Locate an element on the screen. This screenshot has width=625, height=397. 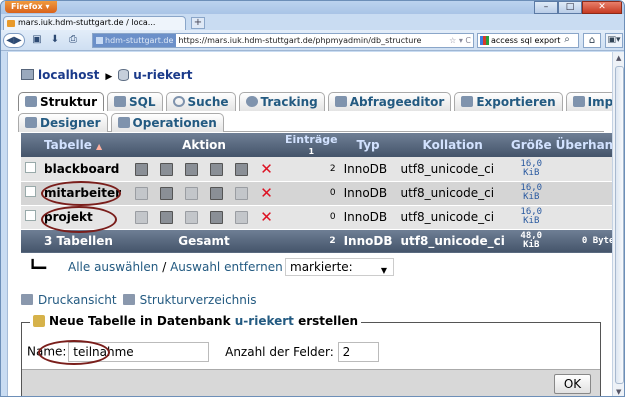
dictionary-icon is located at coordinates (128, 299).